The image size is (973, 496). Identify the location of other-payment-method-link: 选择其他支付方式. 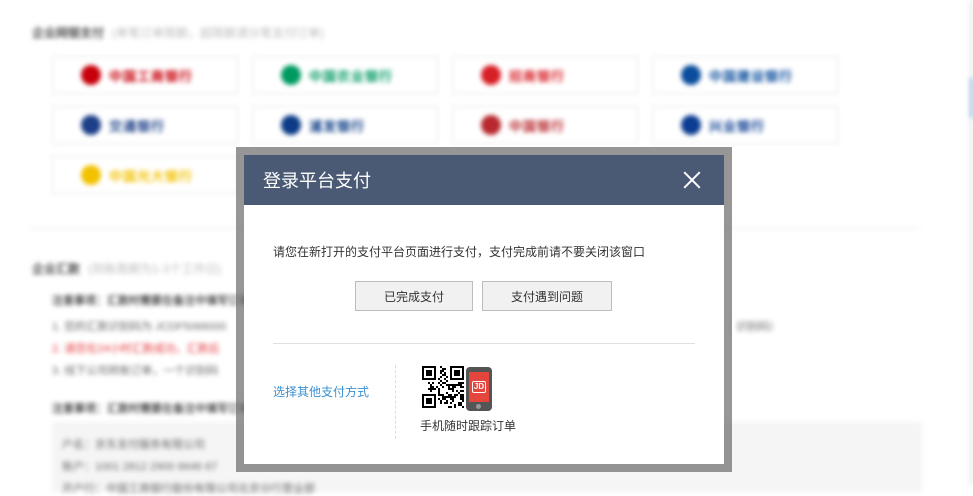
(321, 391).